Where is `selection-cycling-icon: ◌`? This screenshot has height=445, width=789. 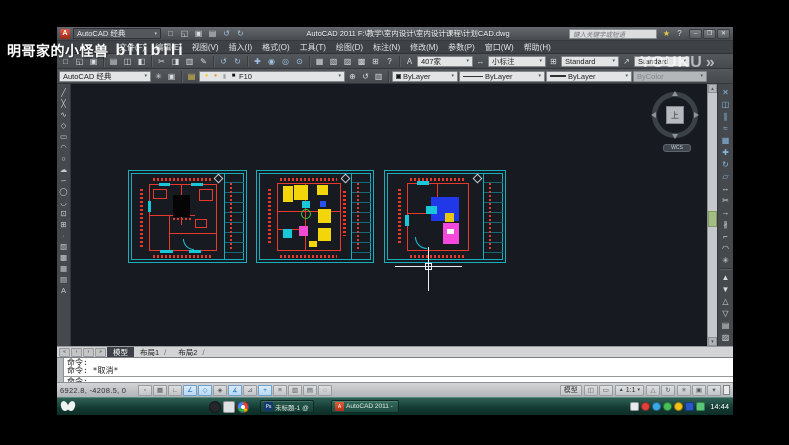 selection-cycling-icon: ◌ is located at coordinates (325, 390).